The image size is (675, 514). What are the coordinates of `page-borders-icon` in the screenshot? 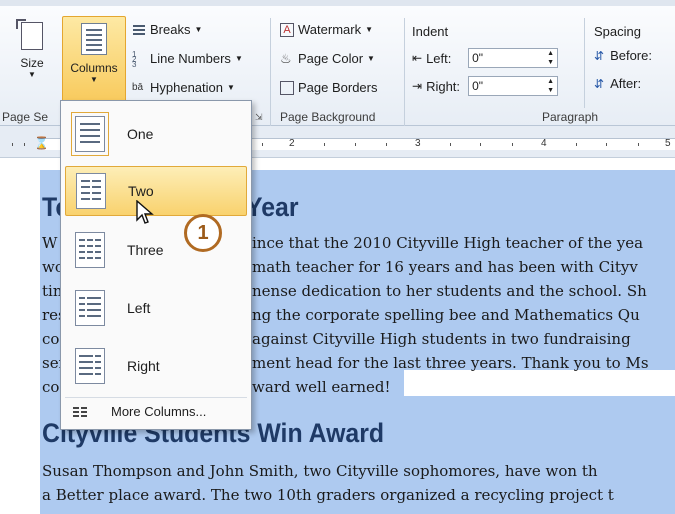 It's located at (287, 87).